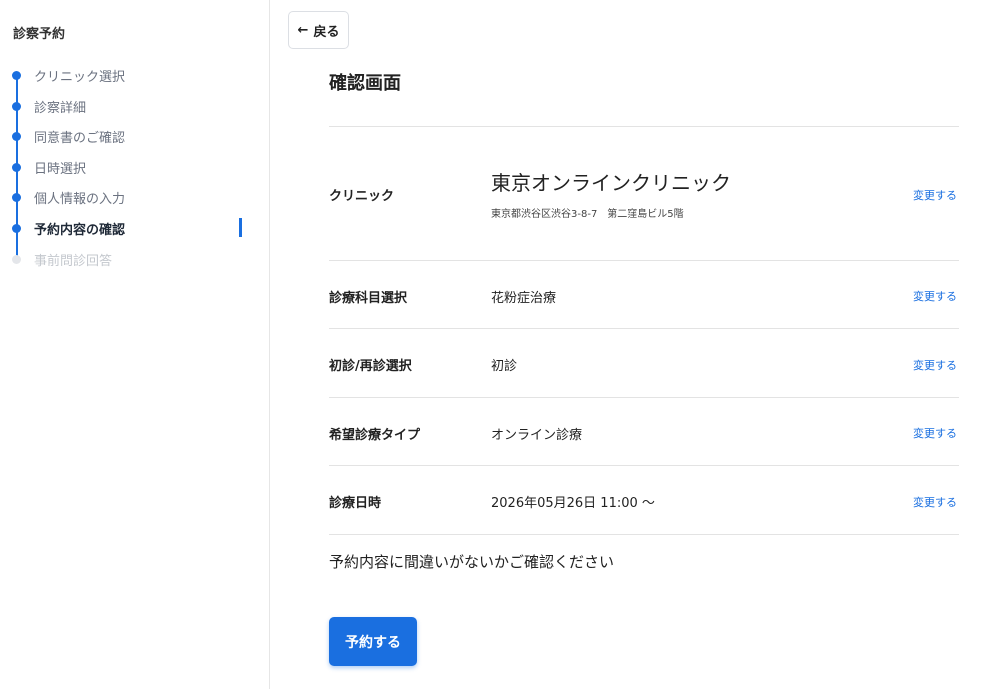 The width and height of the screenshot is (996, 689). I want to click on clinic-address: 東京都渋谷区渋谷3-8-7 第二窪島ビル5階, so click(587, 214).